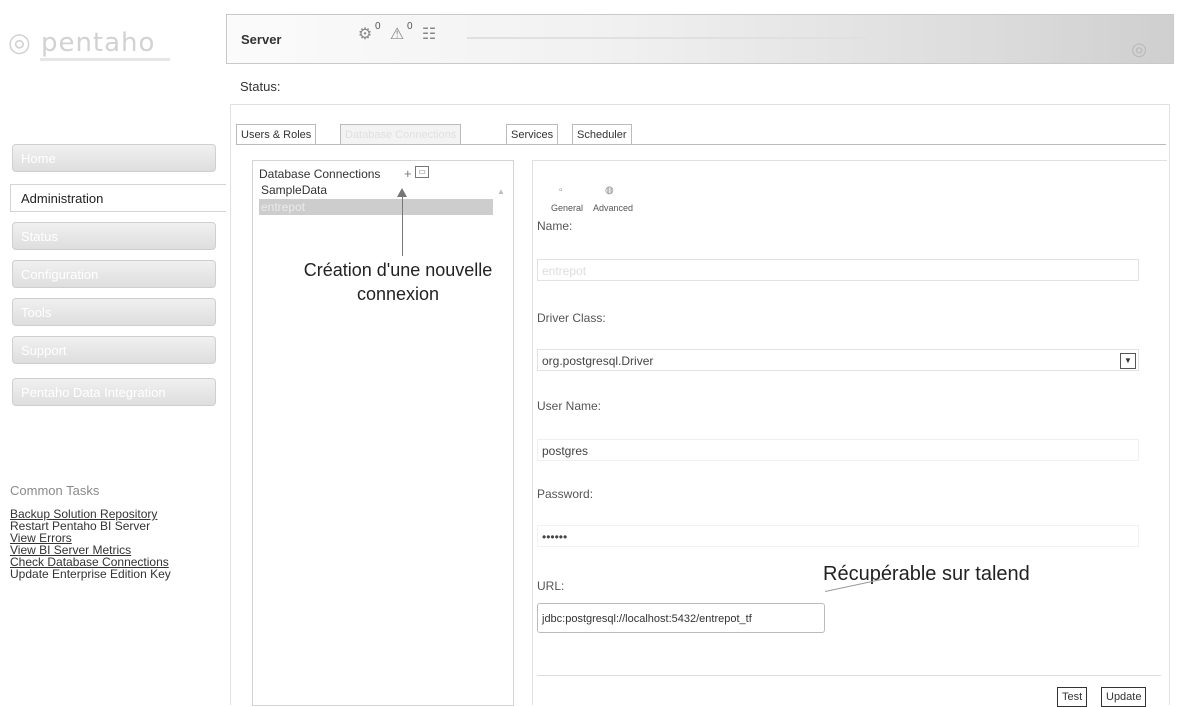  Describe the element at coordinates (401, 134) in the screenshot. I see `tab-database-connections: Database Connections` at that location.